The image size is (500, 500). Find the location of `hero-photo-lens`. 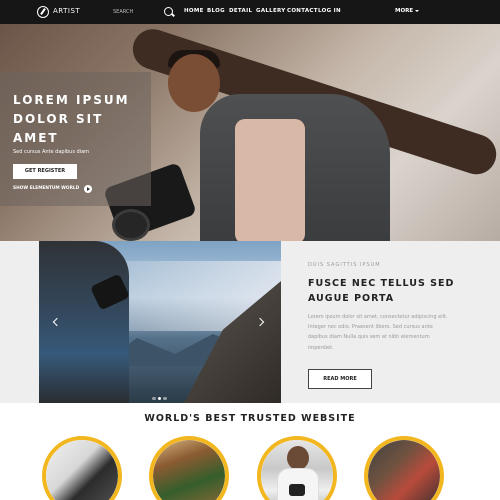

hero-photo-lens is located at coordinates (131, 225).